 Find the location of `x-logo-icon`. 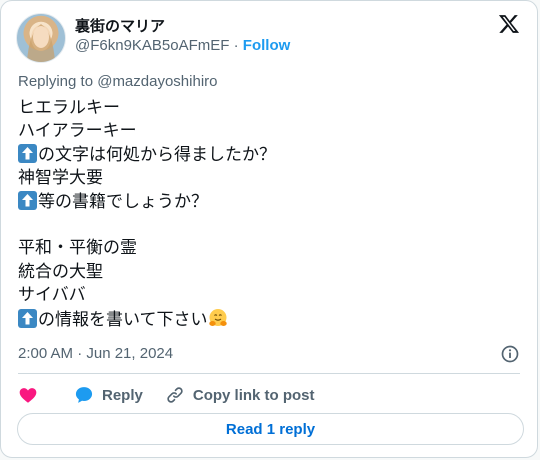

x-logo-icon is located at coordinates (509, 24).